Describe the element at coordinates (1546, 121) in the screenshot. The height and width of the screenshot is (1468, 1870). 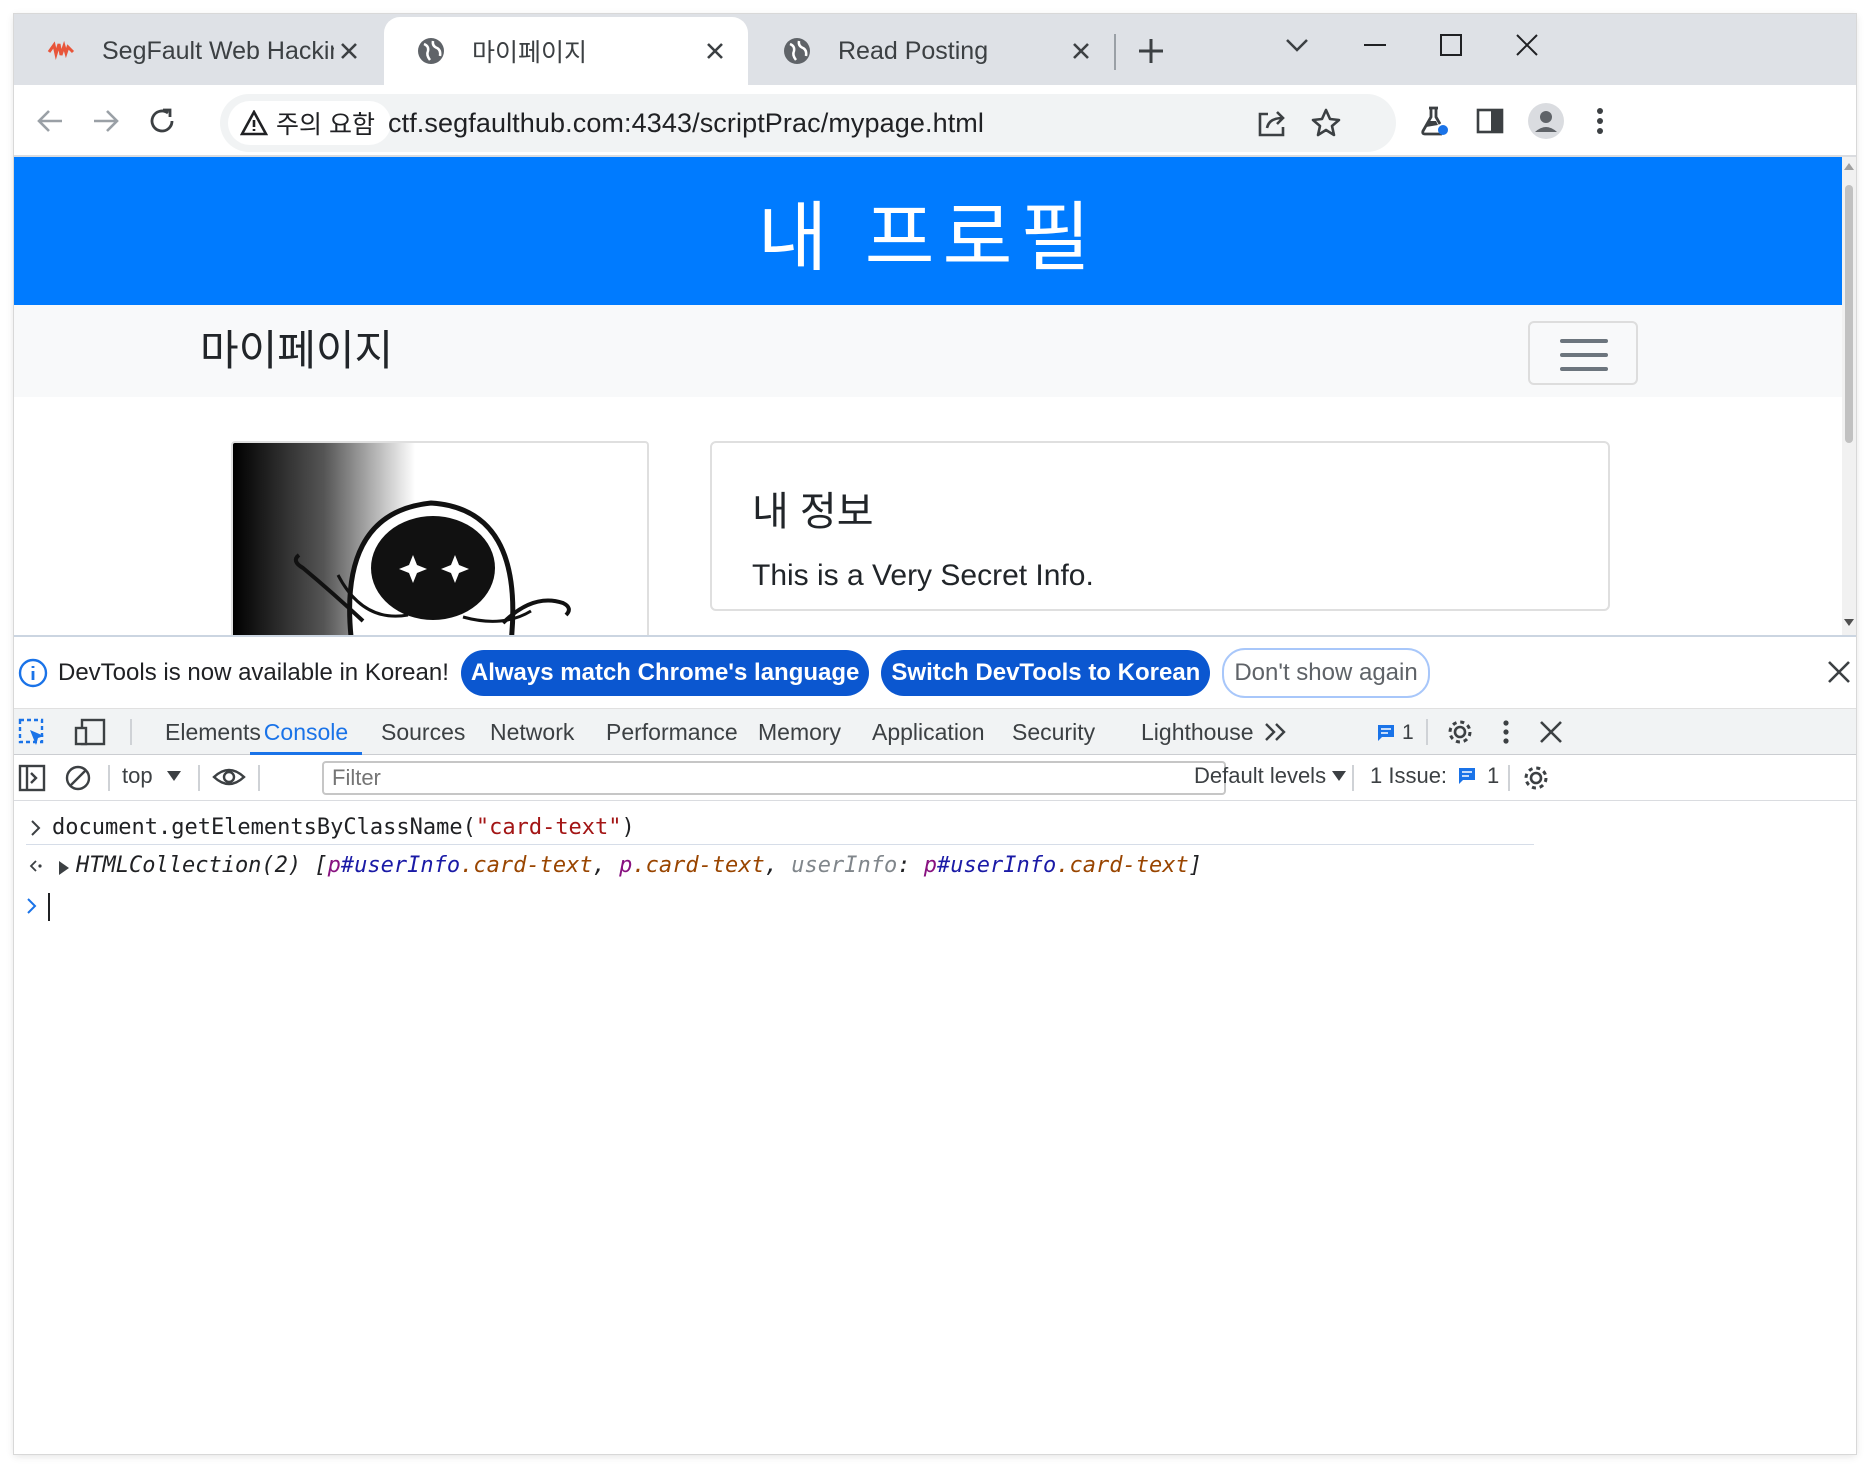
I see `profile-button` at that location.